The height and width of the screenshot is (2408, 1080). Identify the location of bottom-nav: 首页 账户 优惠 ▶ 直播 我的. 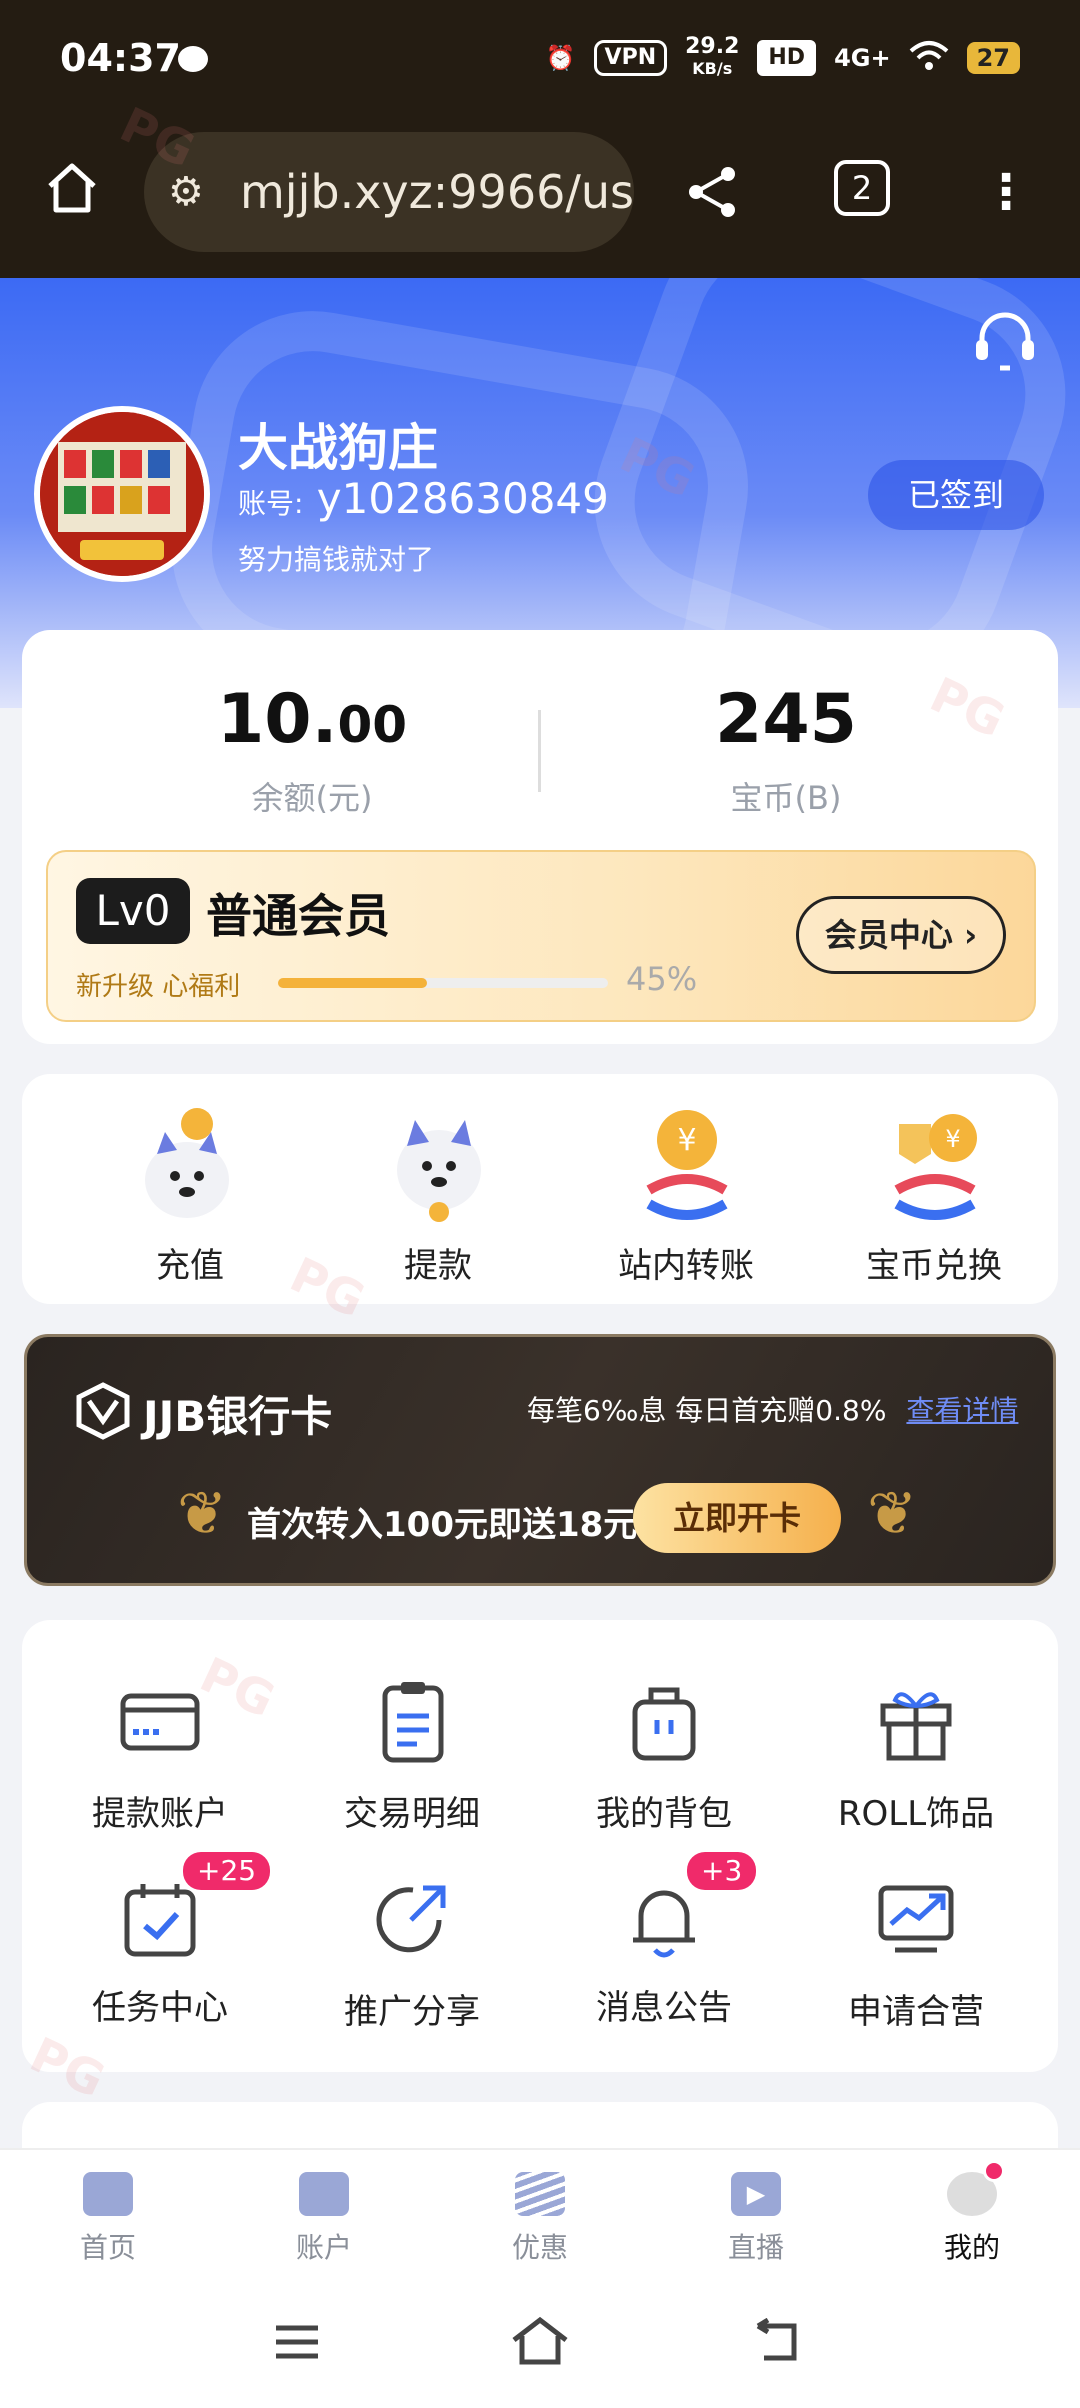
(540, 2213).